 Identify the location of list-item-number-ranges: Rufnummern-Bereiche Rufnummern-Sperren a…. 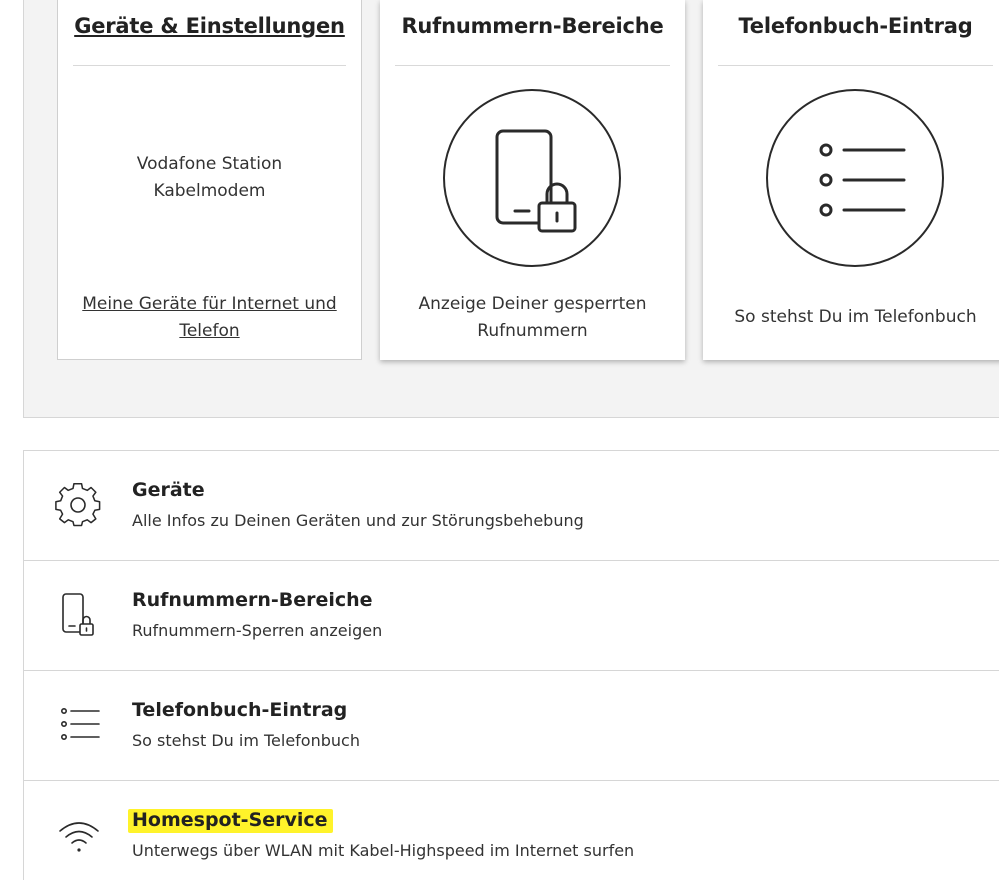
(511, 616).